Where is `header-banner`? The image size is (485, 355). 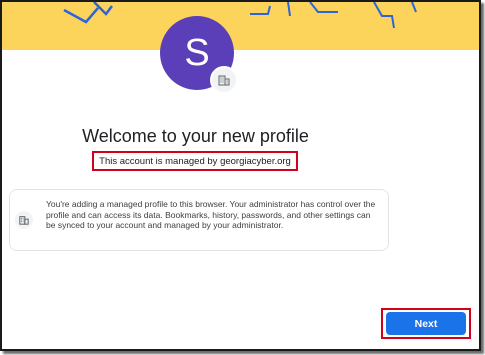 header-banner is located at coordinates (240, 26).